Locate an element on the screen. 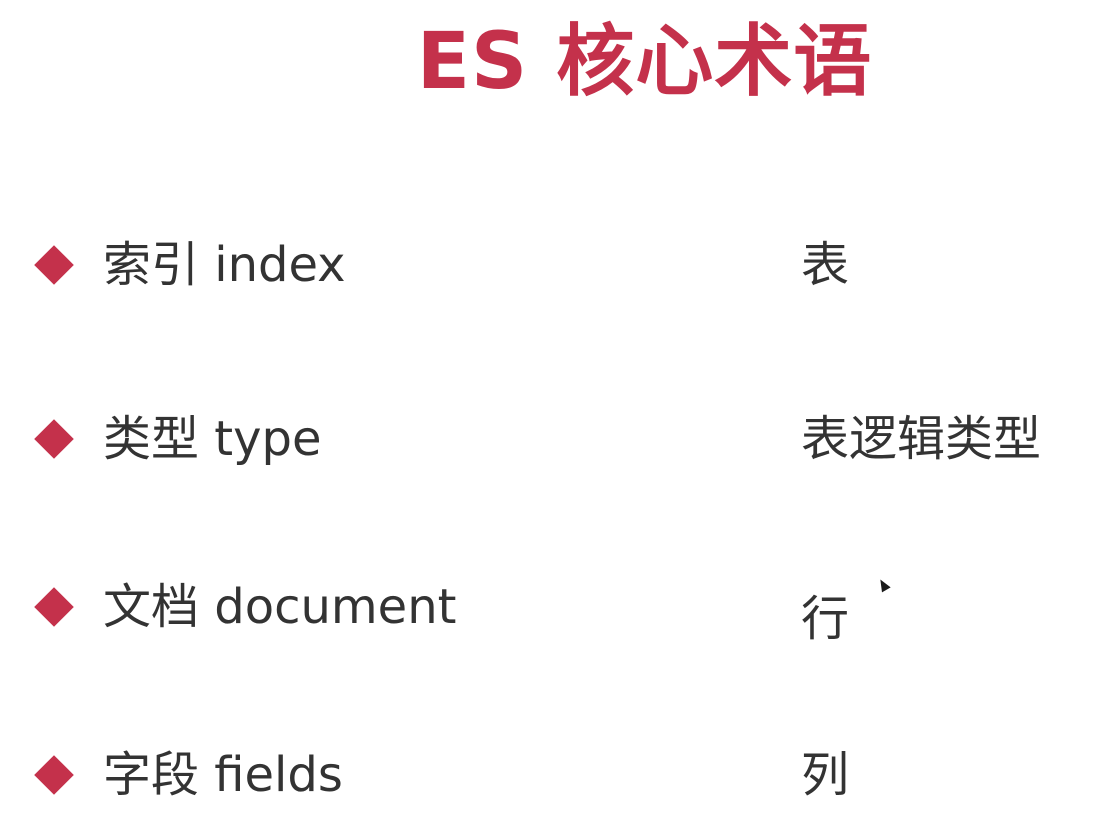 This screenshot has height=831, width=1099. term-row-index: 索引 index 表 is located at coordinates (549, 270).